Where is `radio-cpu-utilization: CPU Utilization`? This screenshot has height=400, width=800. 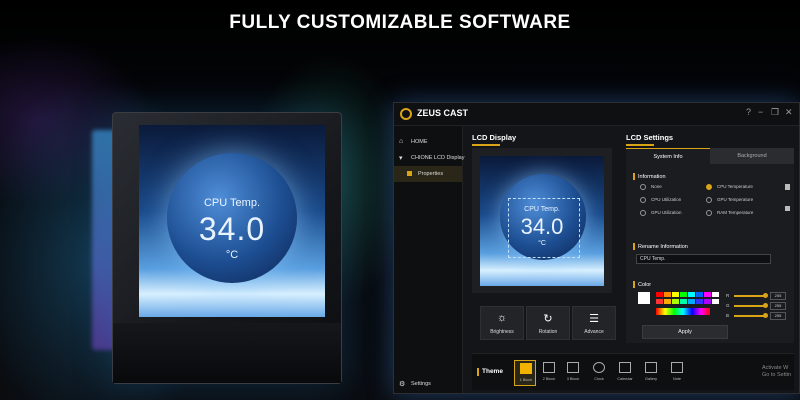 radio-cpu-utilization: CPU Utilization is located at coordinates (660, 200).